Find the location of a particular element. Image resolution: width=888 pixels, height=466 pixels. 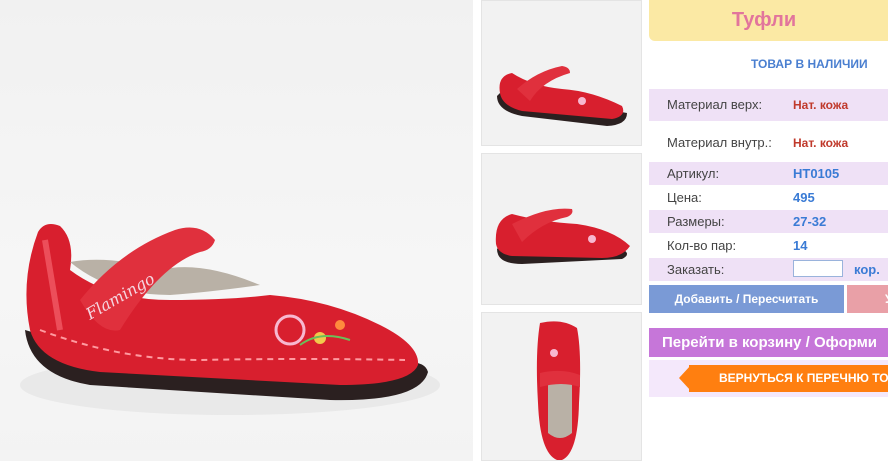

article-value: HT0105 is located at coordinates (816, 173).